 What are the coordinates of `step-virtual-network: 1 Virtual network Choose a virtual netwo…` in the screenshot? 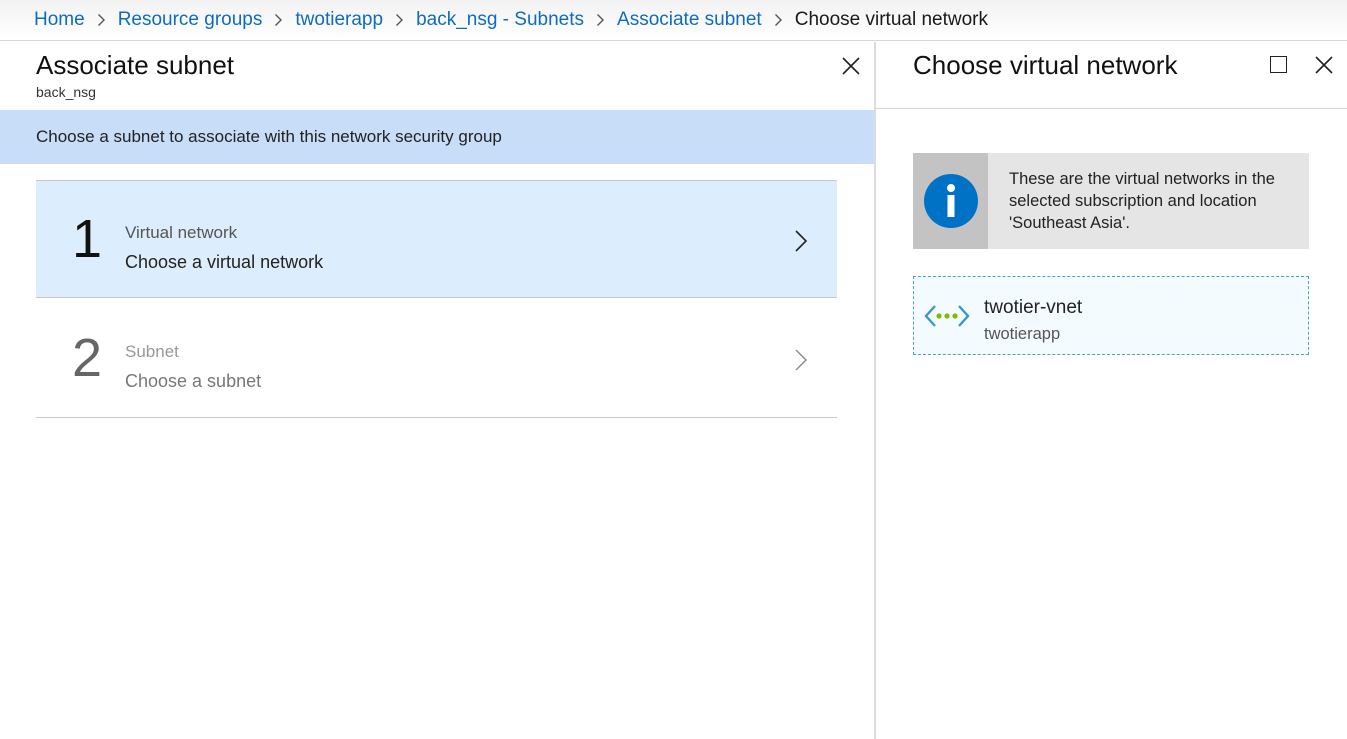 It's located at (436, 239).